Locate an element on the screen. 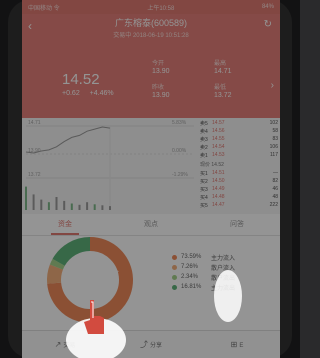 The height and width of the screenshot is (358, 320). side-highlight is located at coordinates (228, 296).